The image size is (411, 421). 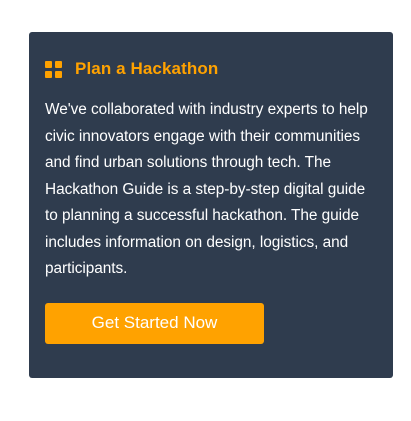 What do you see at coordinates (53, 69) in the screenshot?
I see `grid-icon` at bounding box center [53, 69].